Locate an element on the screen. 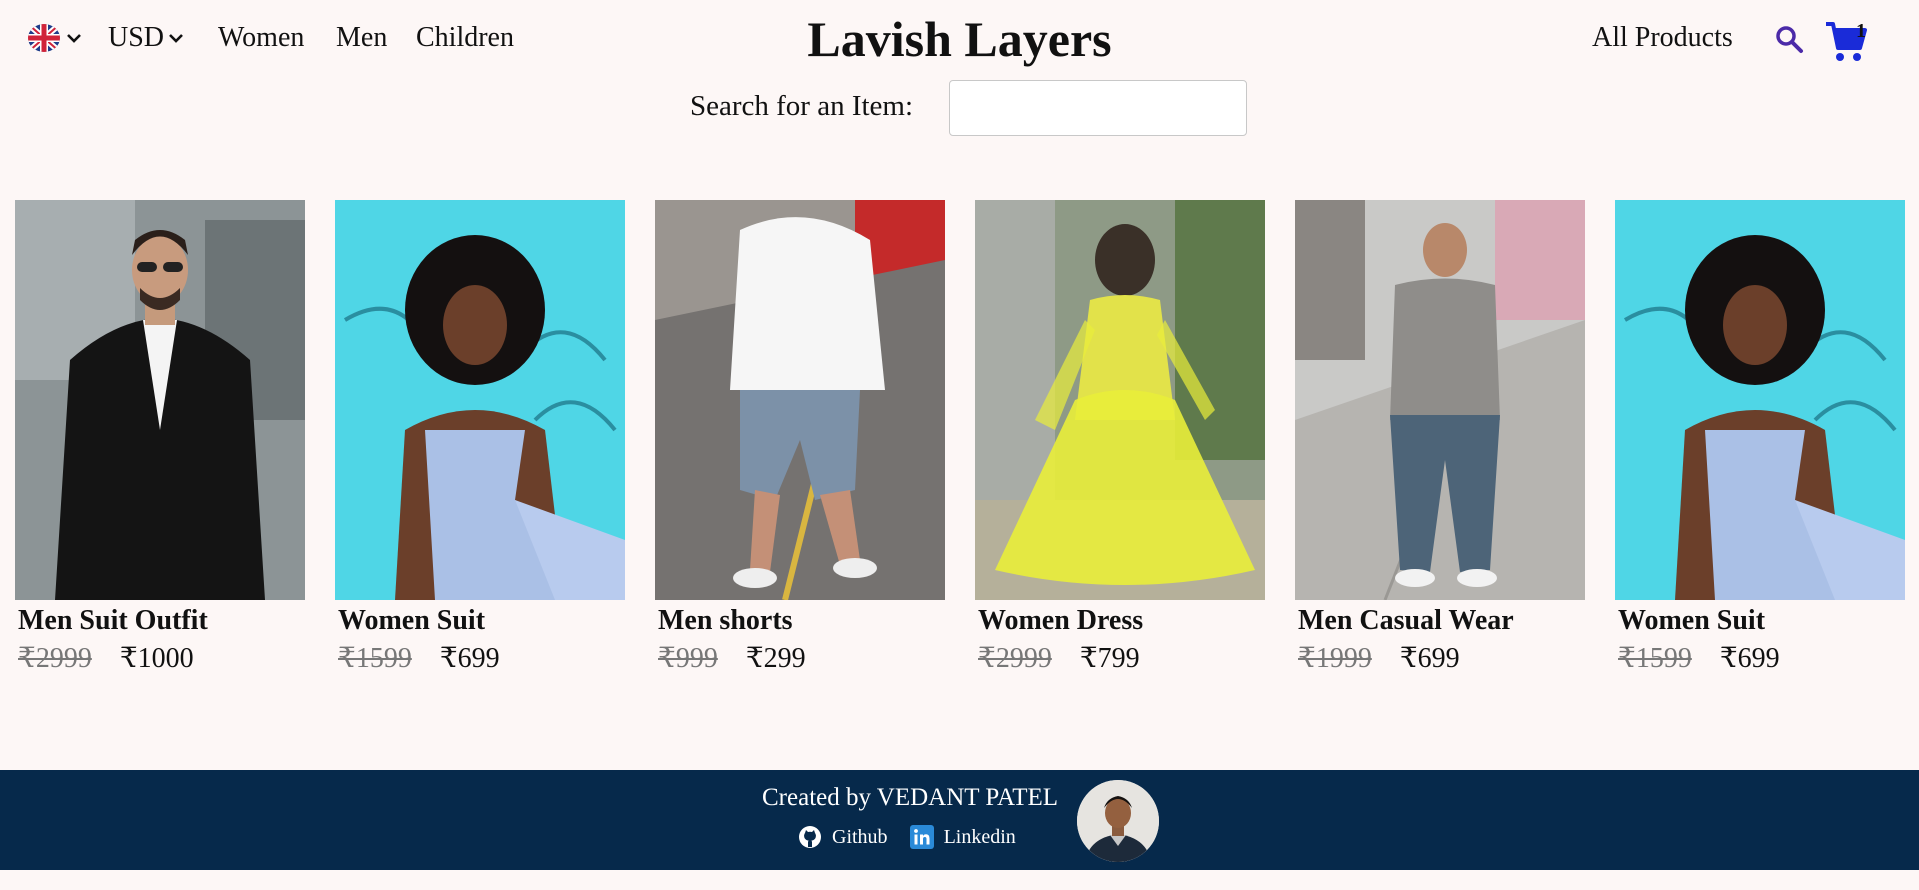 The image size is (1919, 890). price-row: ₹999 ₹299 is located at coordinates (801, 658).